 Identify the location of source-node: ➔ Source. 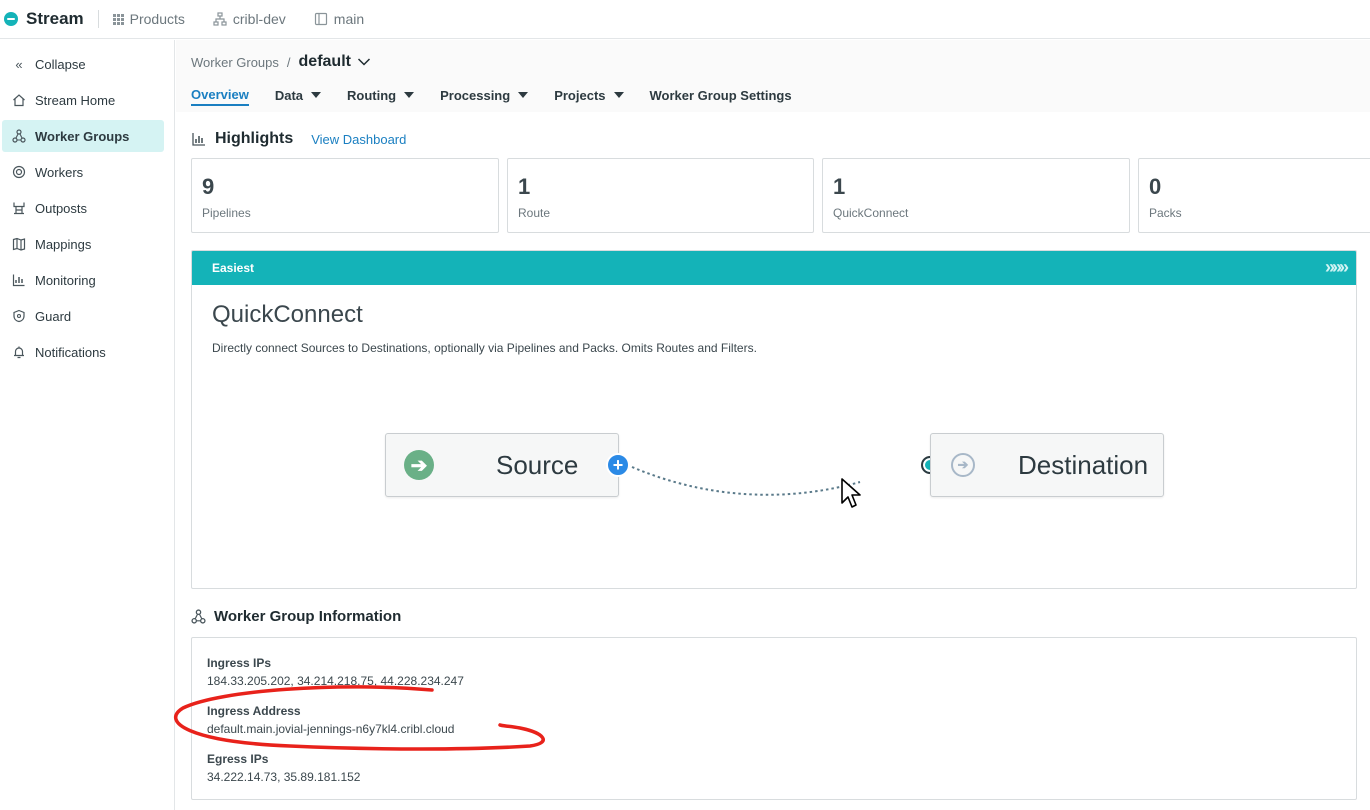
(502, 465).